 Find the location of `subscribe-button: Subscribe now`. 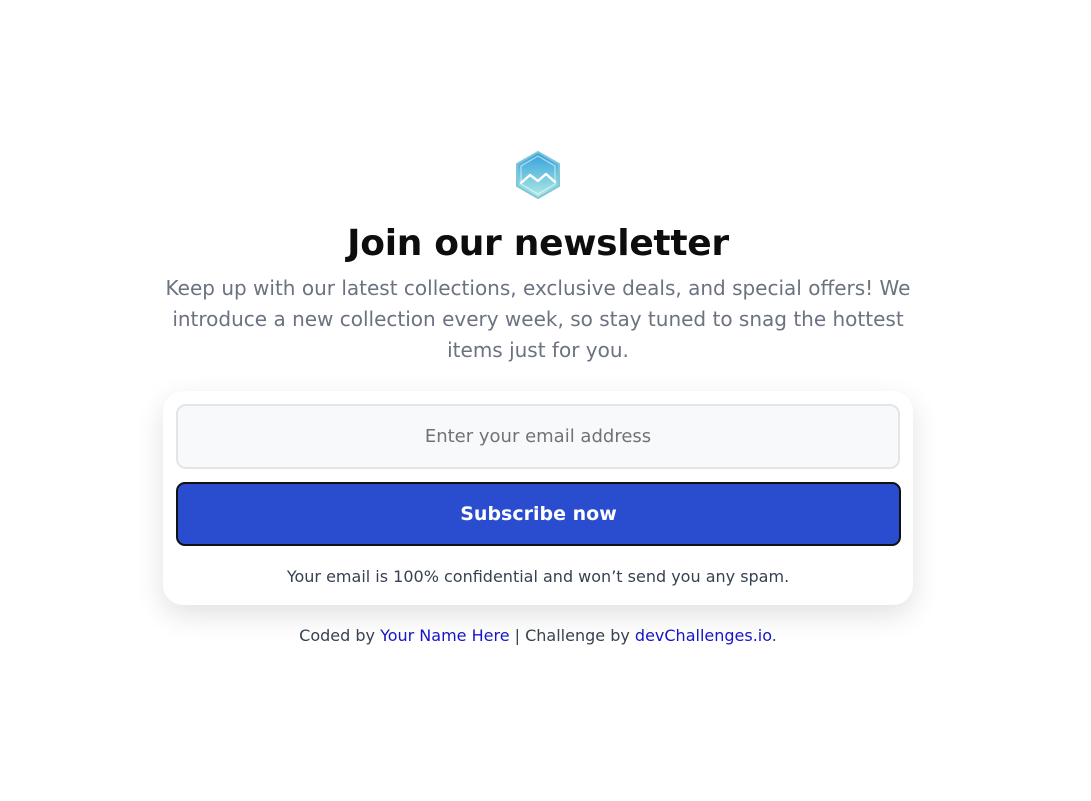

subscribe-button: Subscribe now is located at coordinates (538, 514).